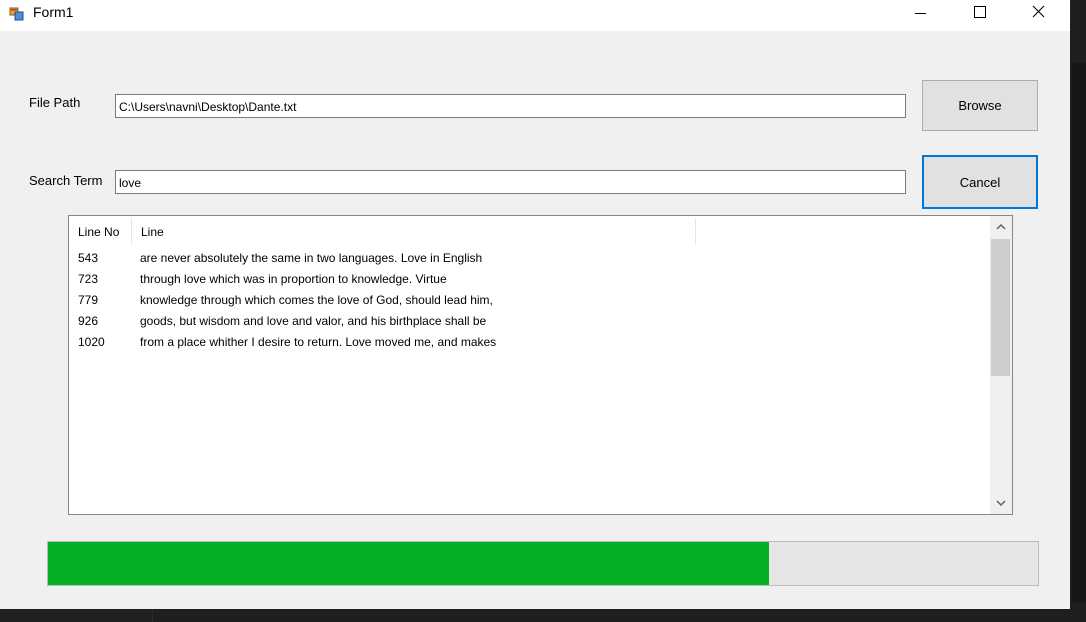 The height and width of the screenshot is (622, 1086). Describe the element at coordinates (543, 615) in the screenshot. I see `taskbar` at that location.